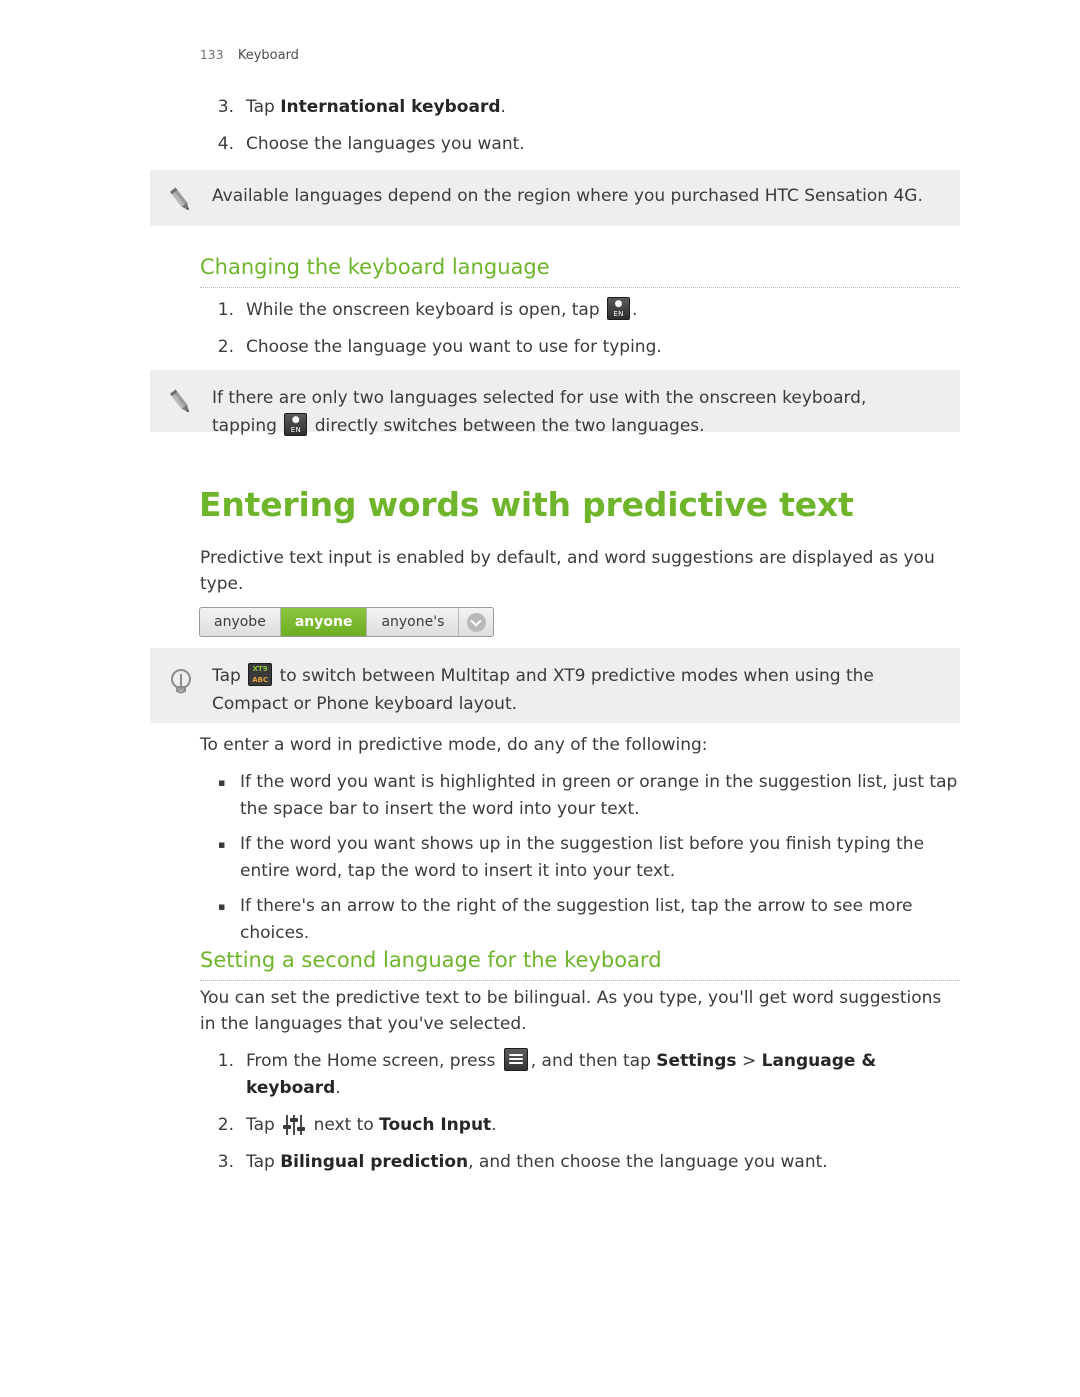  I want to click on step-text-pre: While the onscreen keyboard is open, tap, so click(426, 310).